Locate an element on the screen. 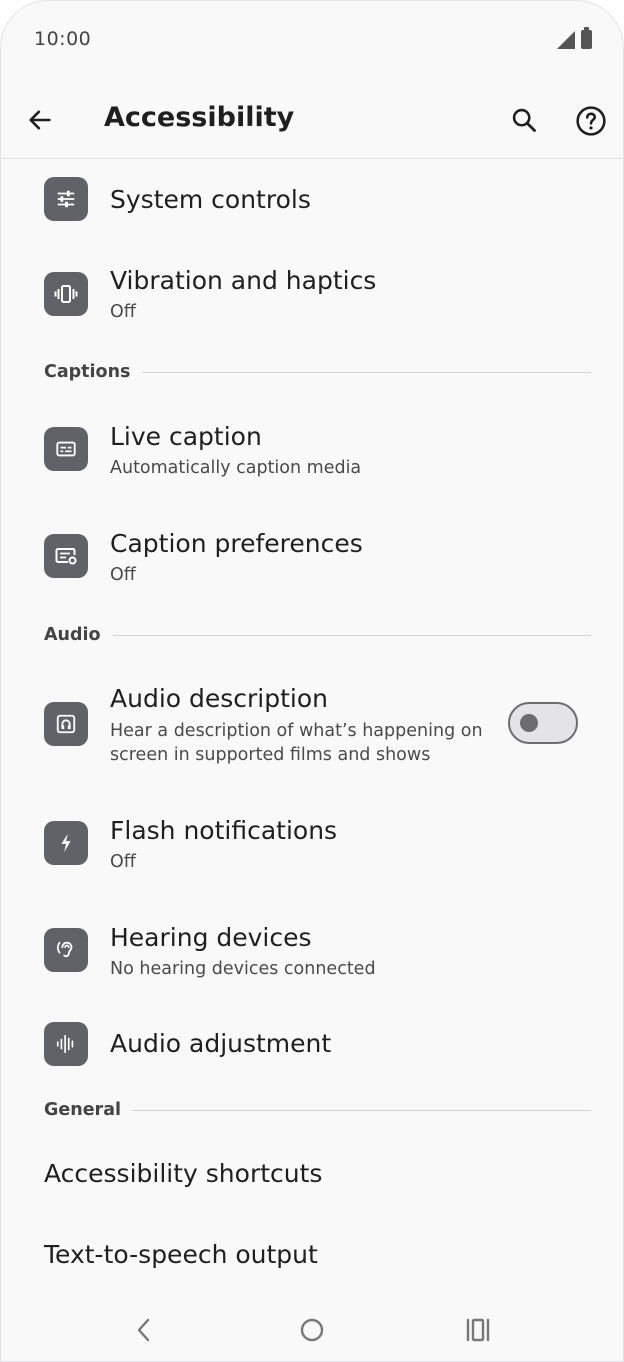 The image size is (624, 1362). help-icon is located at coordinates (591, 121).